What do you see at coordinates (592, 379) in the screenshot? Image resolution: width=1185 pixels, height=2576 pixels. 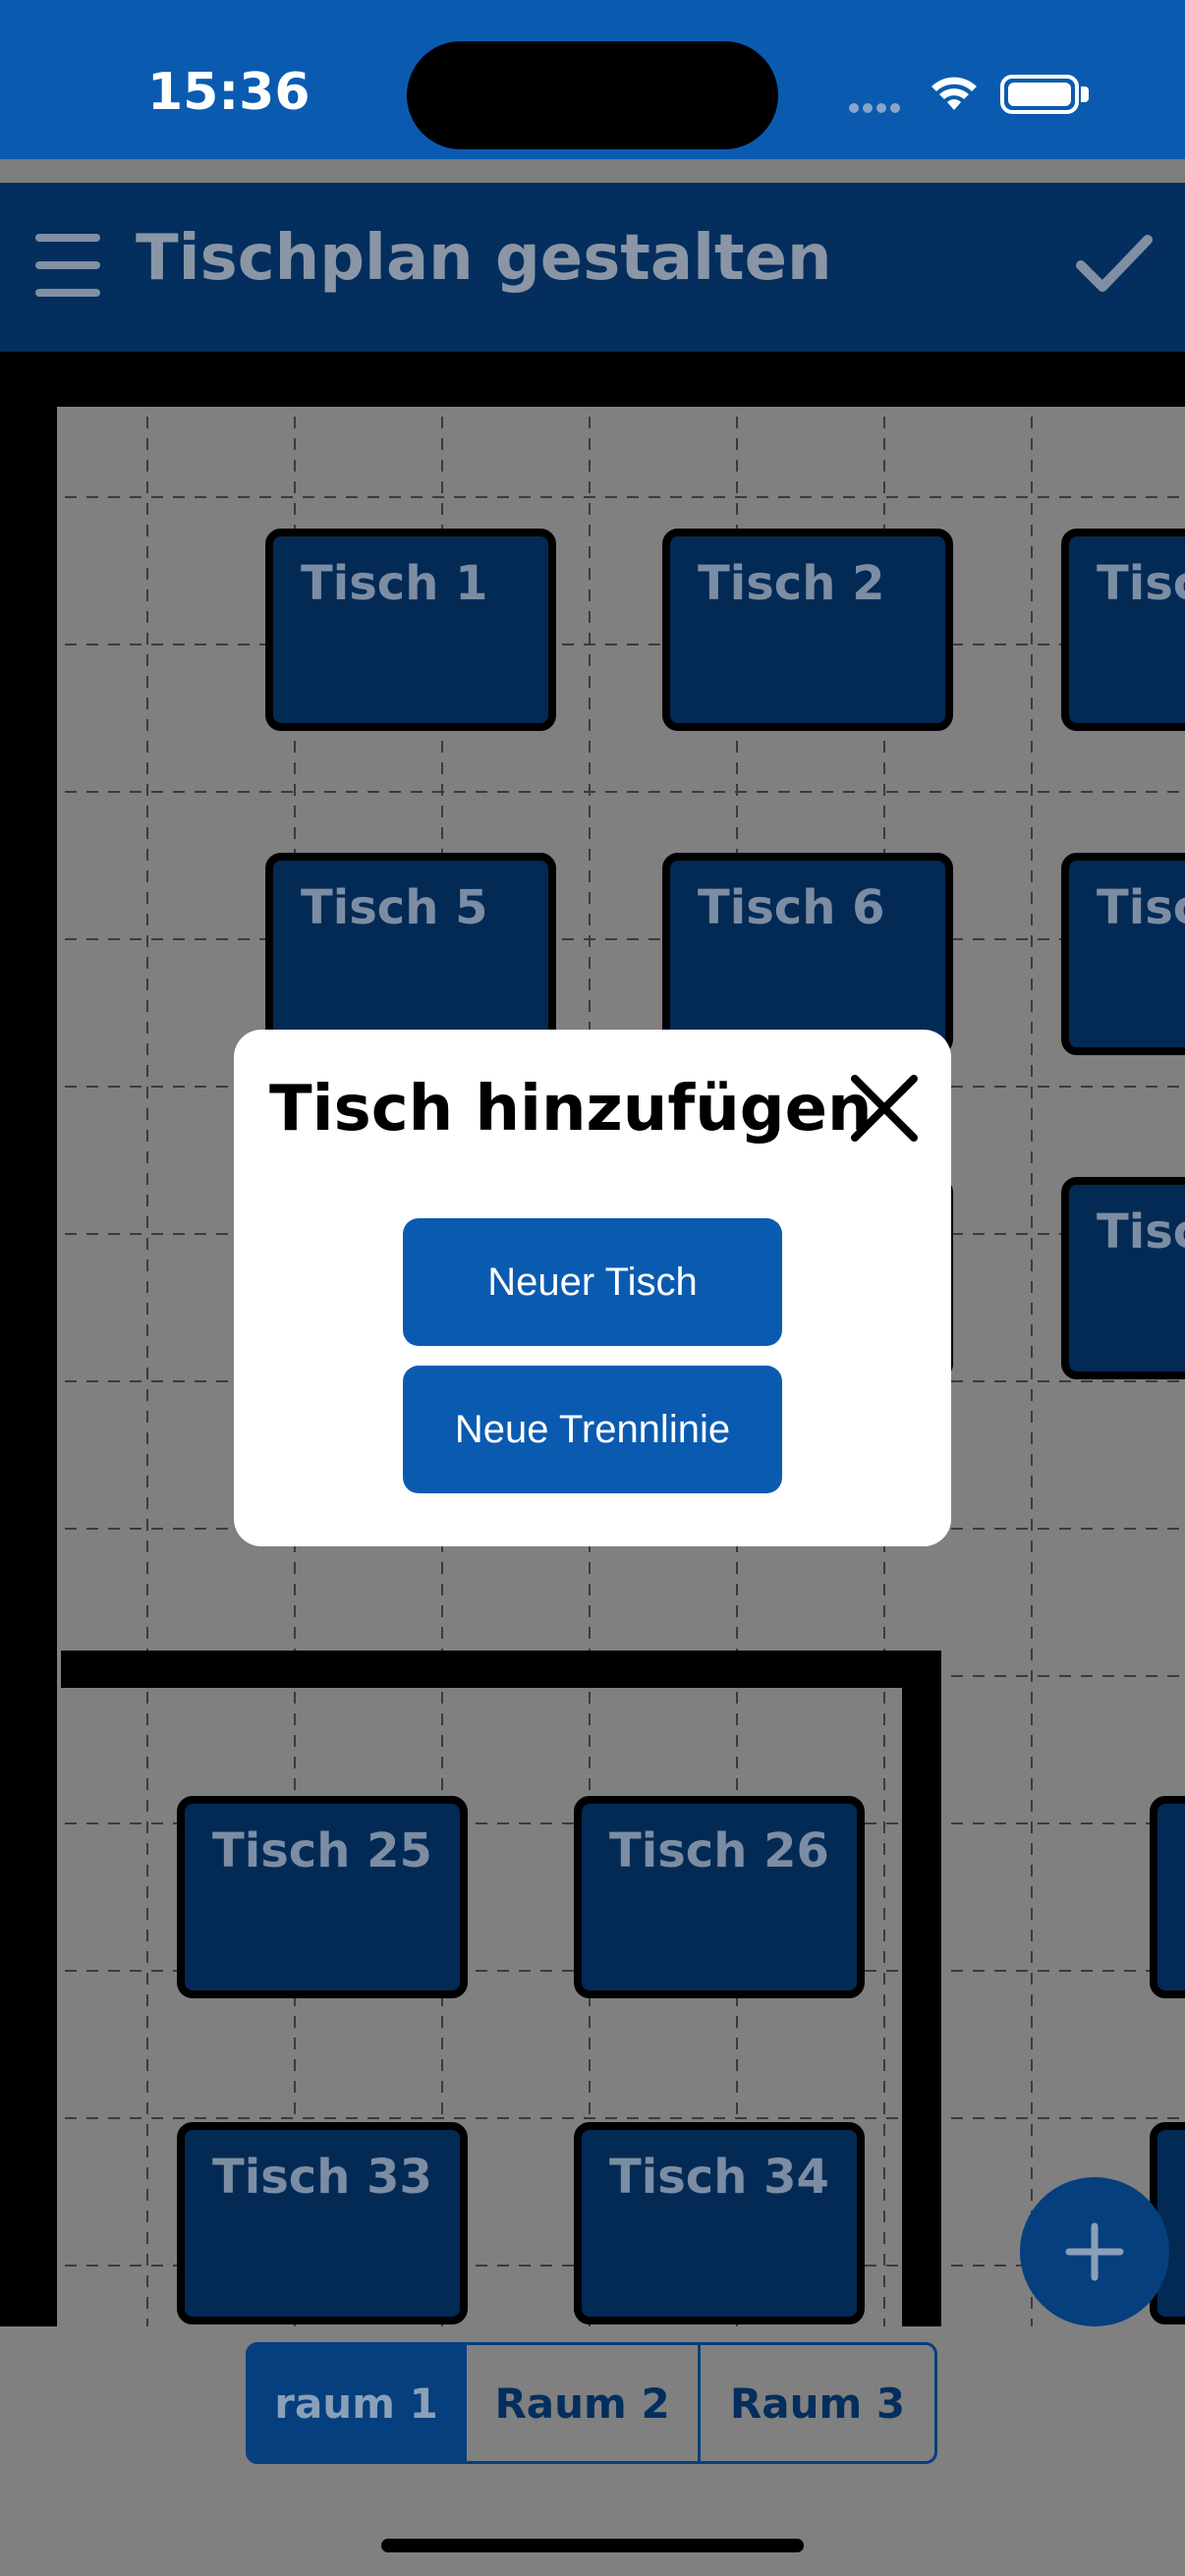 I see `wall-top` at bounding box center [592, 379].